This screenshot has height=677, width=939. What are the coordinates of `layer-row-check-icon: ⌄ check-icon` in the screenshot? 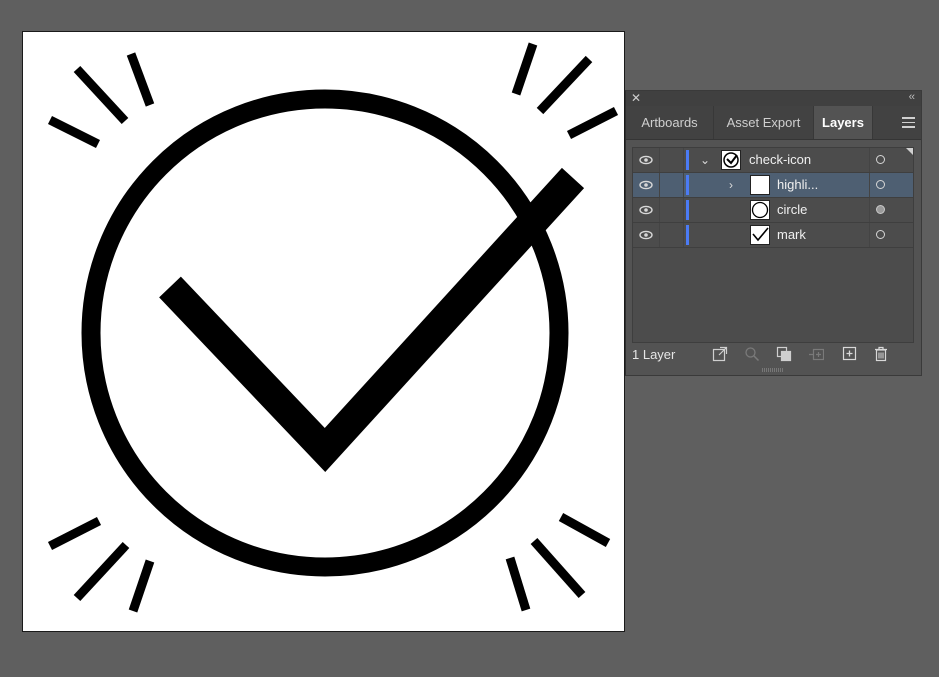 It's located at (773, 160).